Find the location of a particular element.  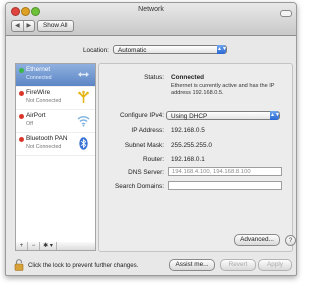

ip-address-label: IP Address: is located at coordinates (147, 130).